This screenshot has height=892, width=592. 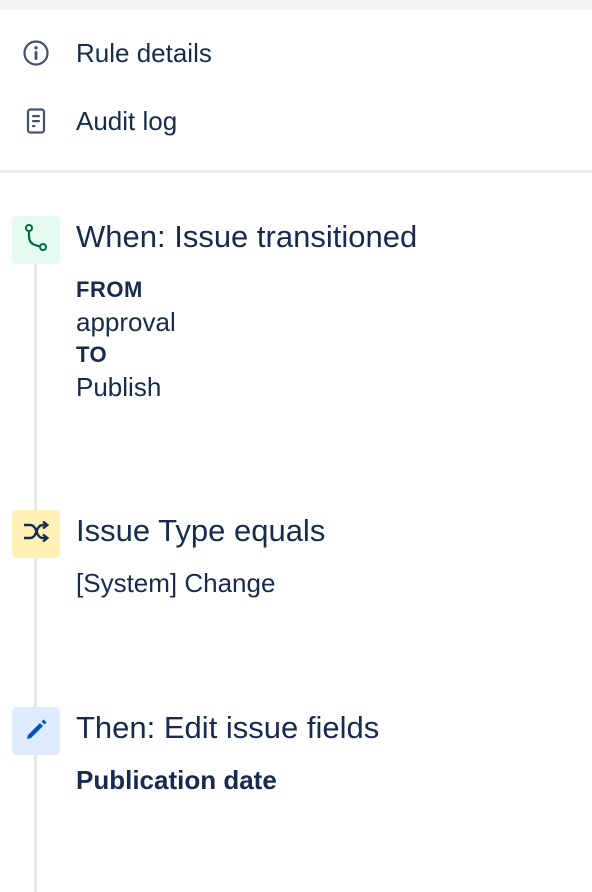 I want to click on action-field-value: Publication date, so click(x=176, y=780).